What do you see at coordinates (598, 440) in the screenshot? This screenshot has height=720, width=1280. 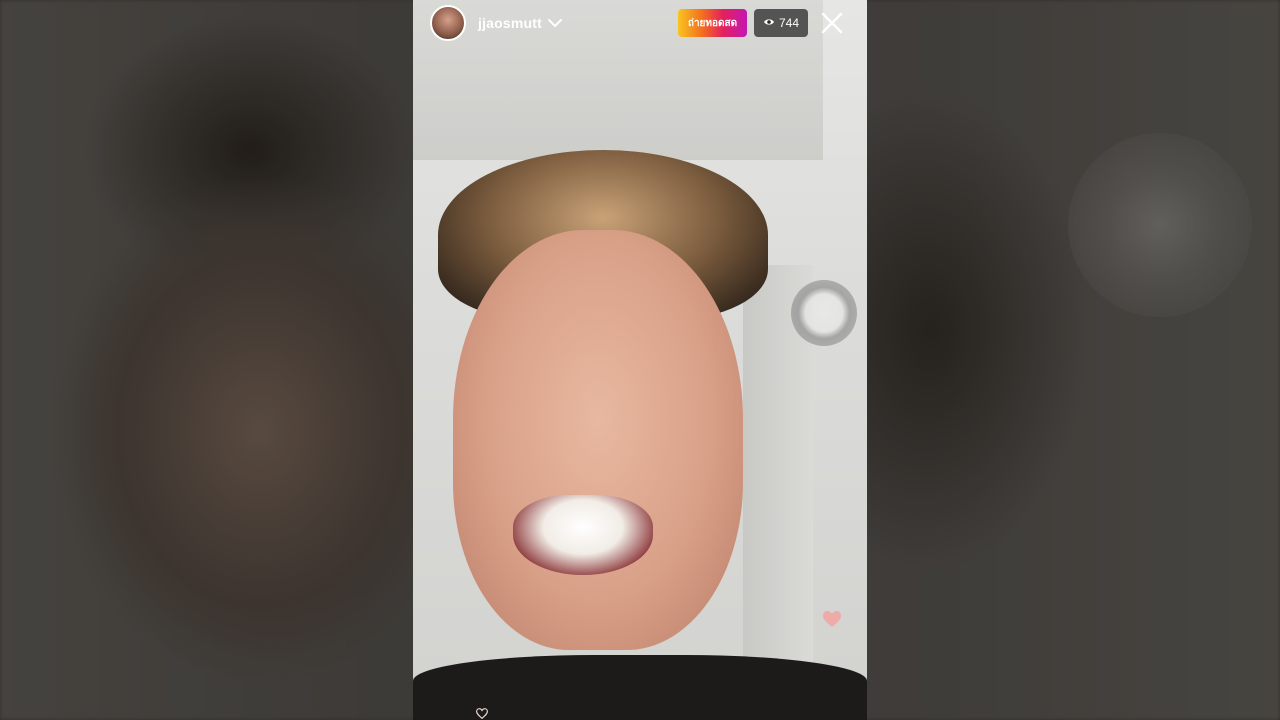 I see `person-face` at bounding box center [598, 440].